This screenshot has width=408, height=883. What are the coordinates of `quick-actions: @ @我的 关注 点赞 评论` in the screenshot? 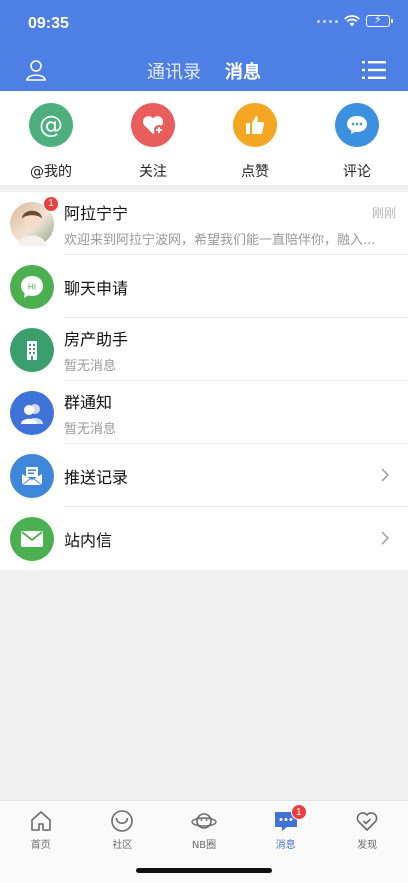 It's located at (204, 138).